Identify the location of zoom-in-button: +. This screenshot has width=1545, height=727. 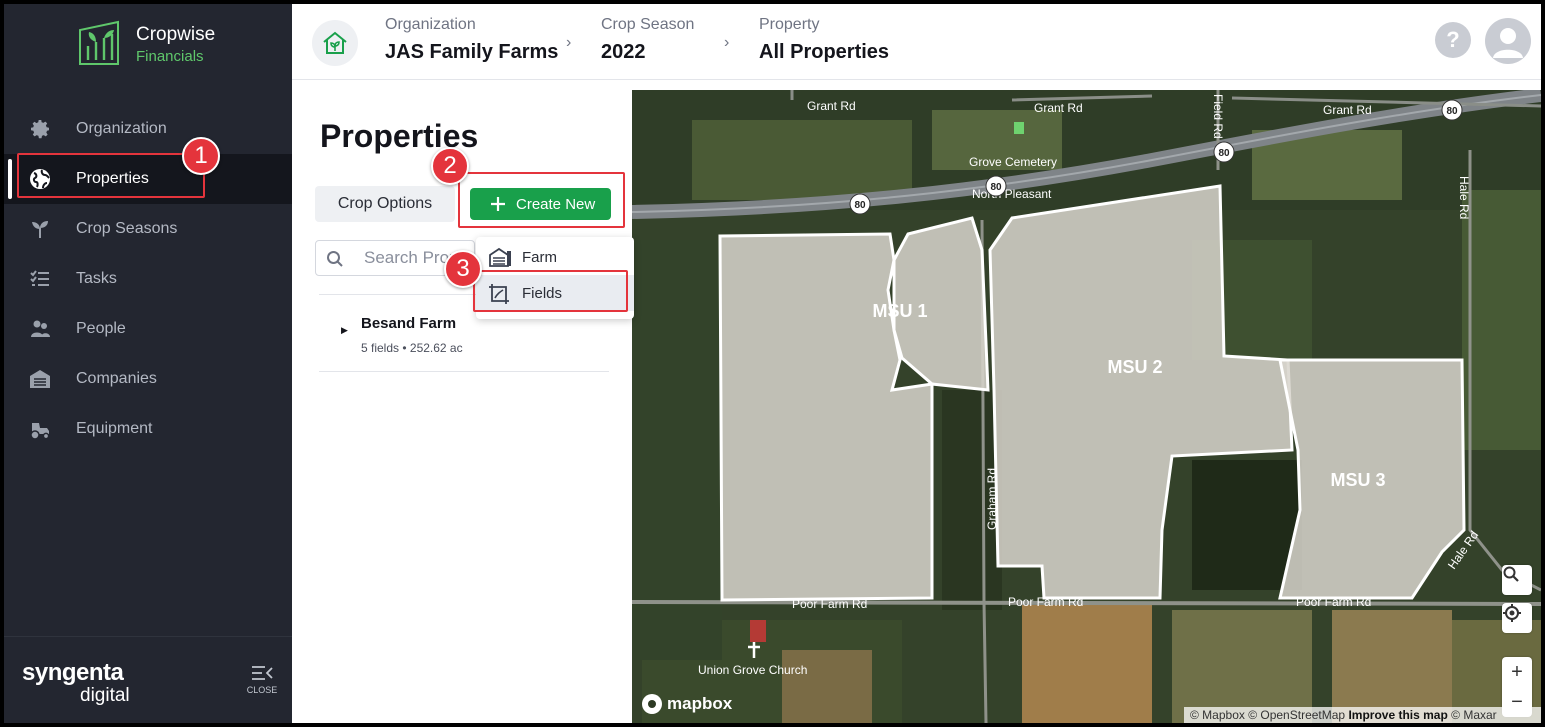
(1517, 672).